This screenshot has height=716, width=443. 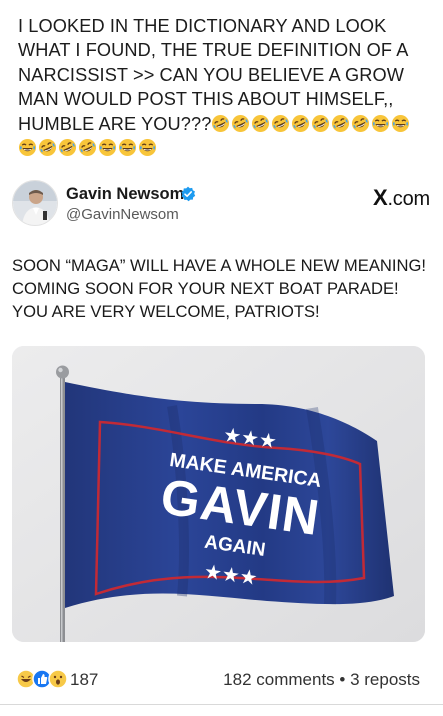 I want to click on embedded-post-header: Gavin Newsom @GavinNewsom X.com, so click(x=222, y=206).